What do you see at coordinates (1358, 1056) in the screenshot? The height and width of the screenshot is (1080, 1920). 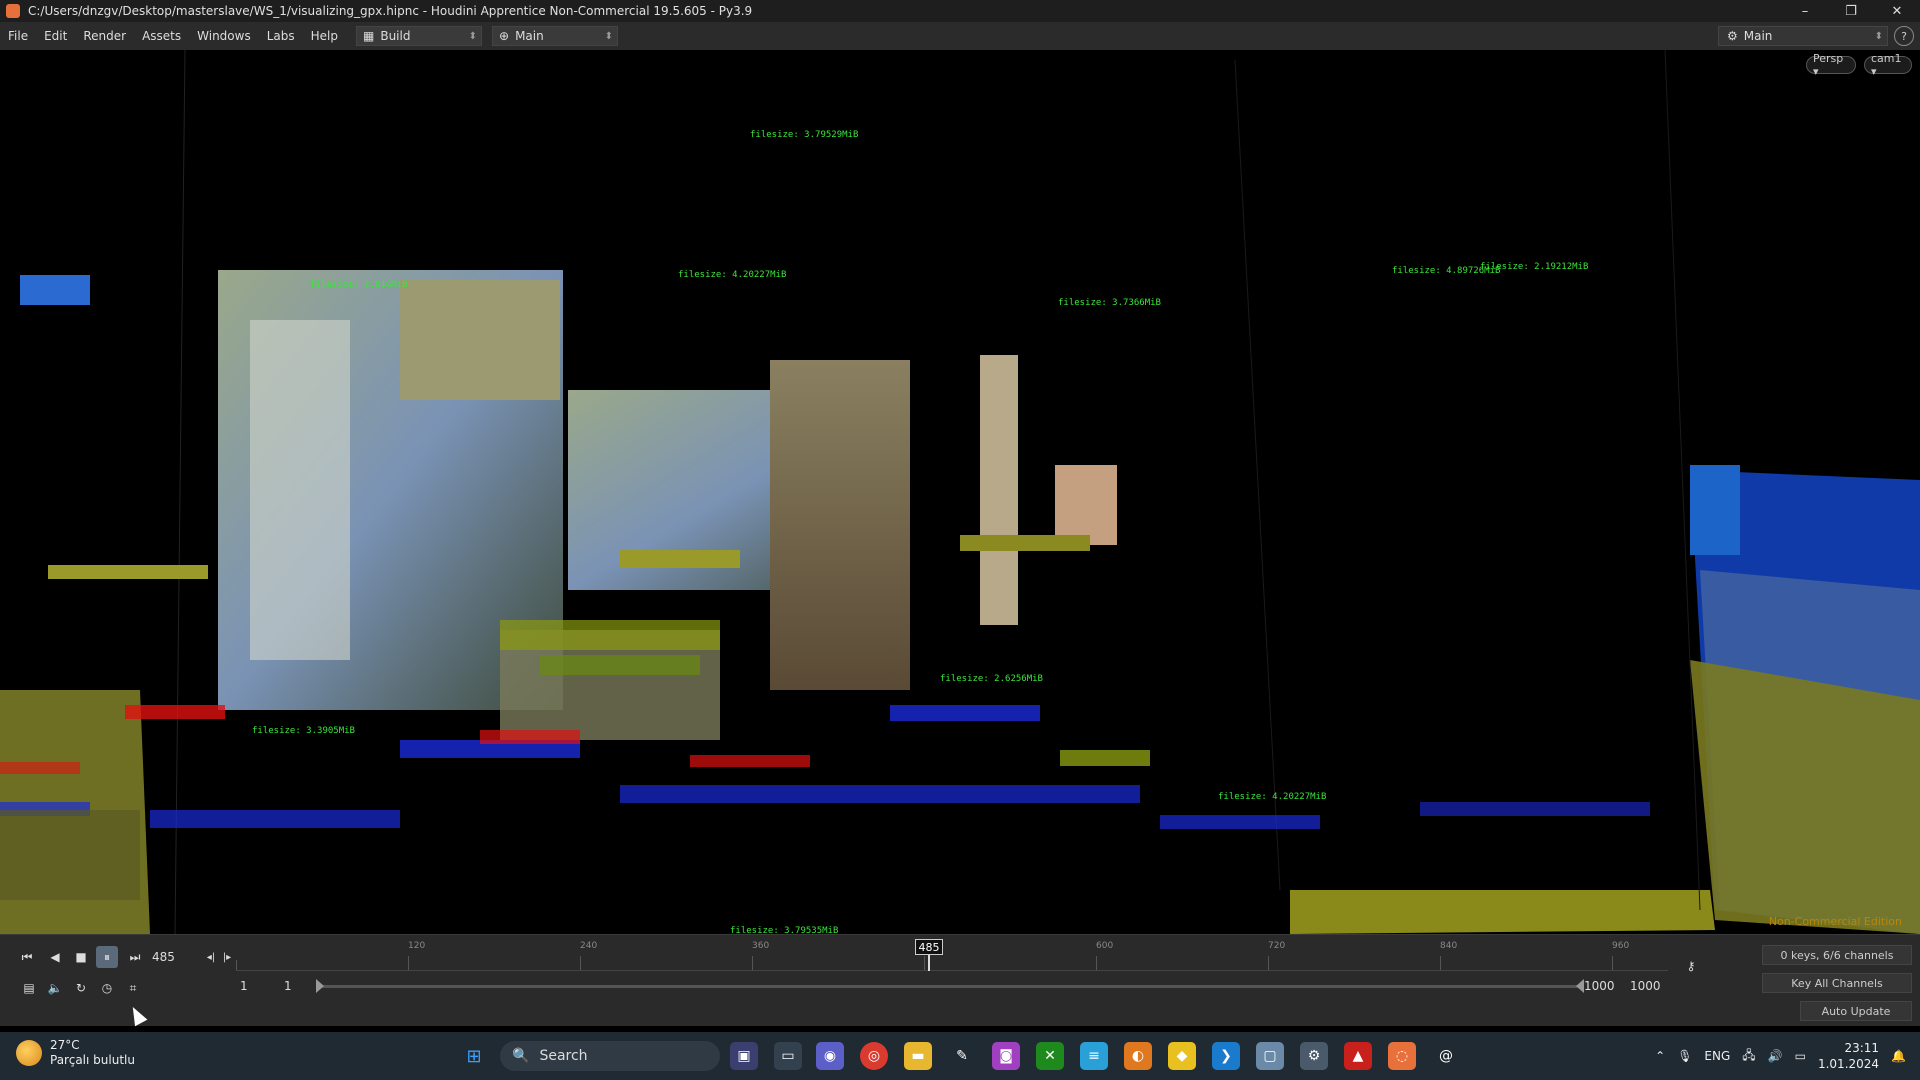 I see `app-icon-red: ▲` at bounding box center [1358, 1056].